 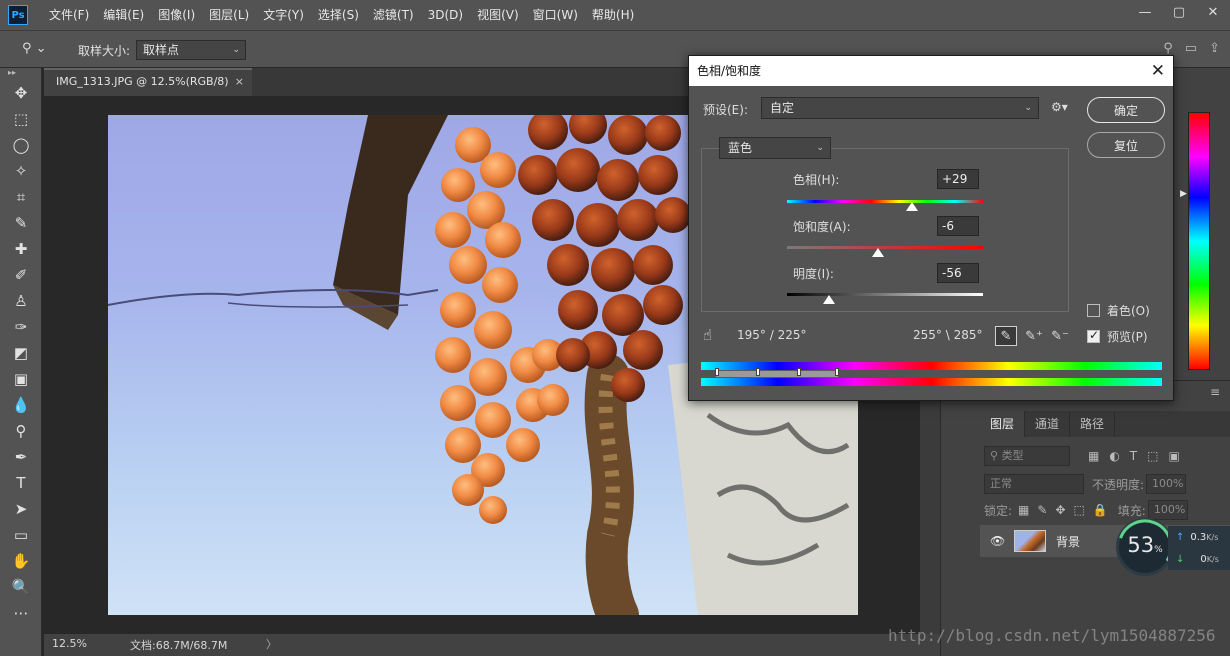 What do you see at coordinates (1126, 145) in the screenshot?
I see `reset-button: 复位` at bounding box center [1126, 145].